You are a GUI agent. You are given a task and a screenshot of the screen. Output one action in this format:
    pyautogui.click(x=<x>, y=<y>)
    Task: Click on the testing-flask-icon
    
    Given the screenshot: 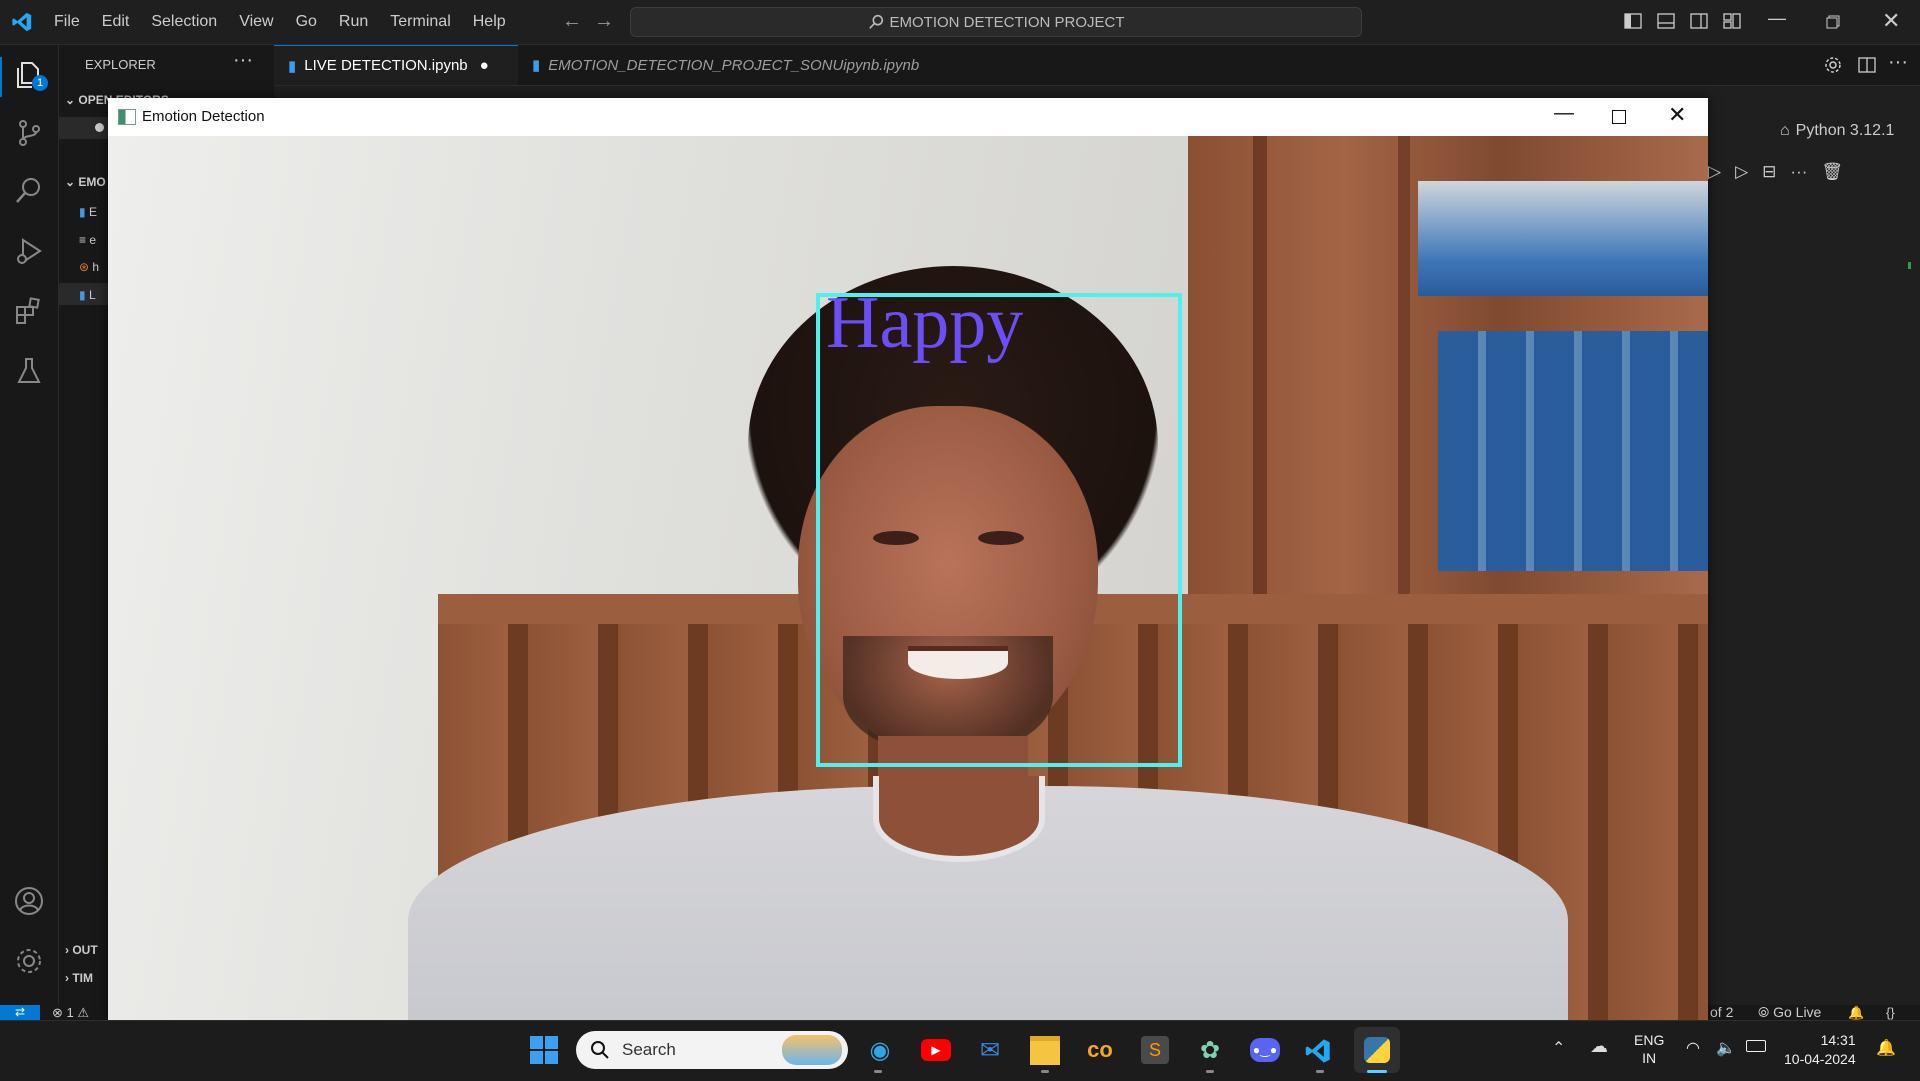 What is the action you would take?
    pyautogui.click(x=29, y=371)
    